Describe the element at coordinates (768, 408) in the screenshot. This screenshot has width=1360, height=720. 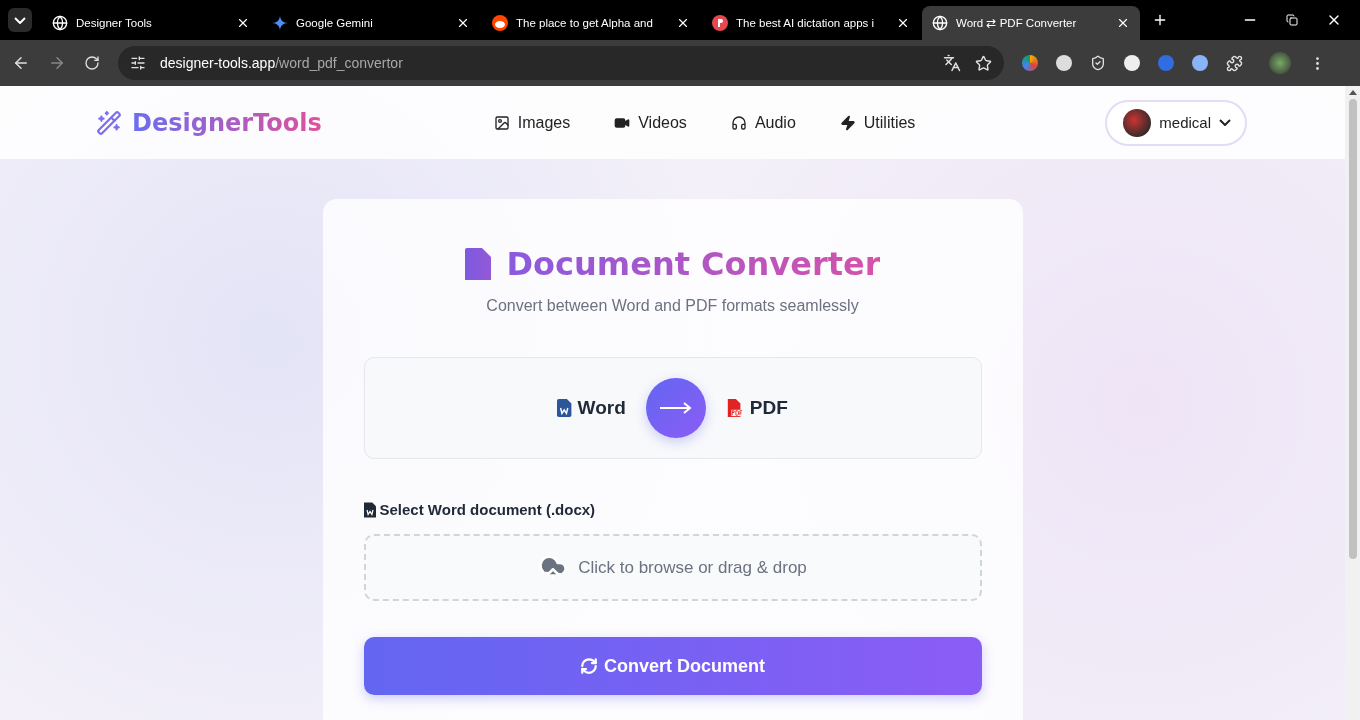
I see `format-label: PDF` at that location.